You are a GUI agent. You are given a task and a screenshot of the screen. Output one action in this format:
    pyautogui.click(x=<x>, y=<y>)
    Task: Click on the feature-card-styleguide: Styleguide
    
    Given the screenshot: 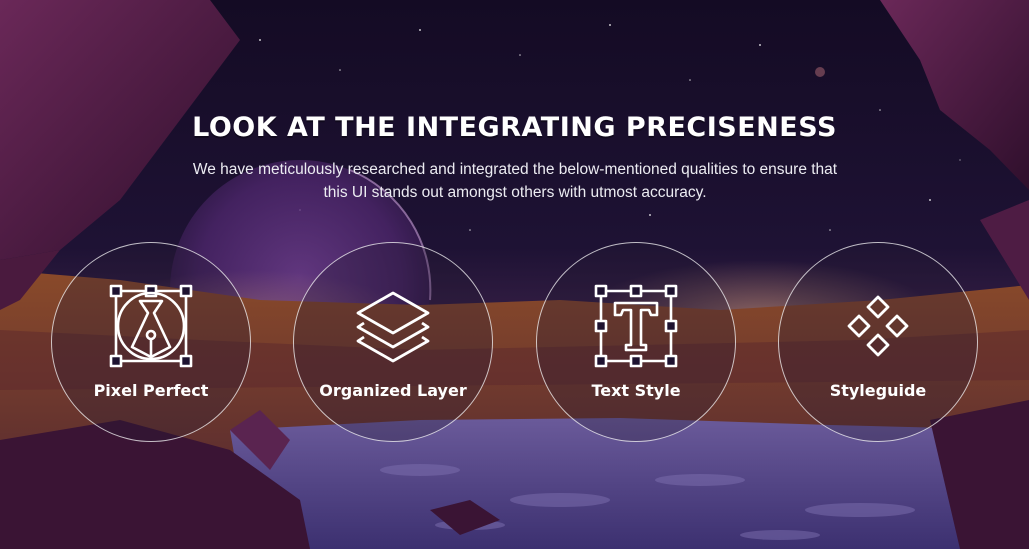 What is the action you would take?
    pyautogui.click(x=878, y=342)
    